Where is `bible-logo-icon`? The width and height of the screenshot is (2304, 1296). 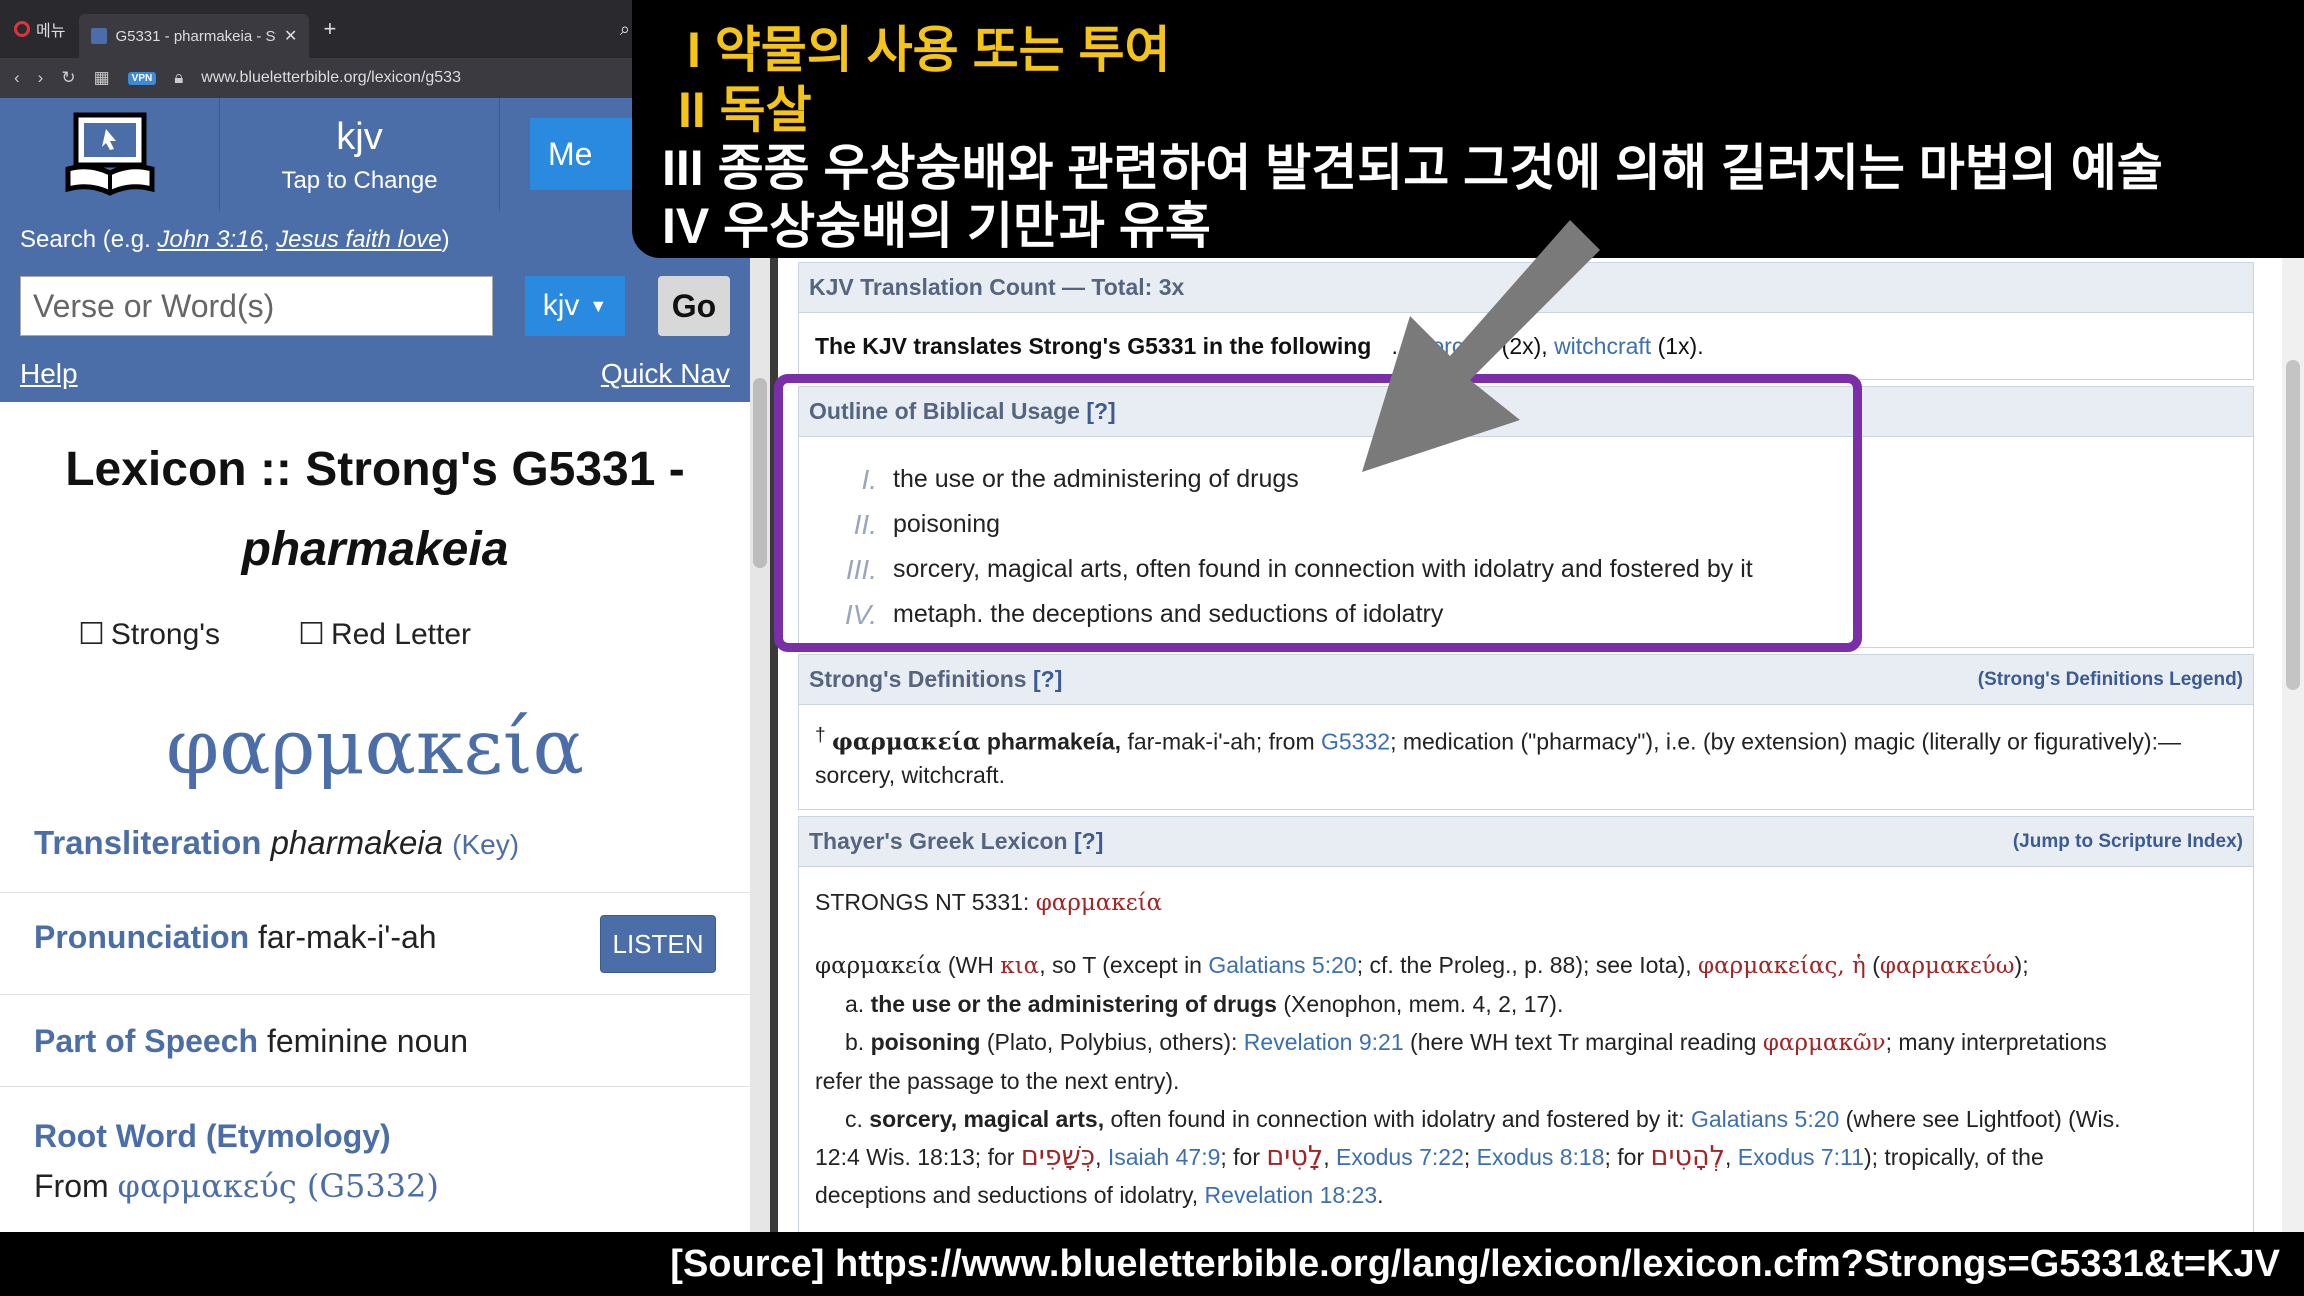 bible-logo-icon is located at coordinates (109, 154).